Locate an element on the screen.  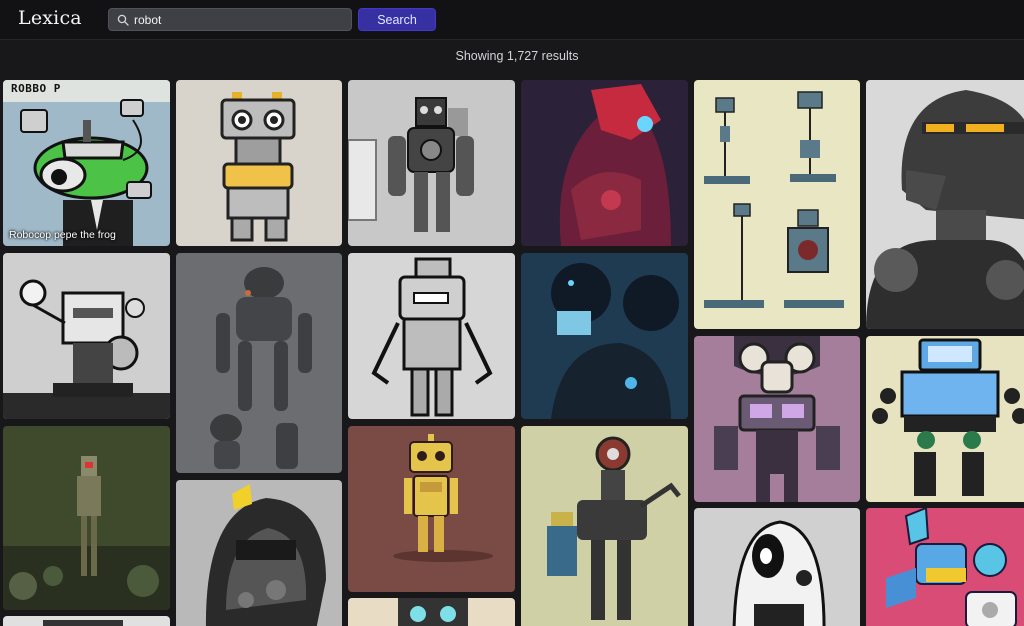
yellow-robot-illustration is located at coordinates (431, 509).